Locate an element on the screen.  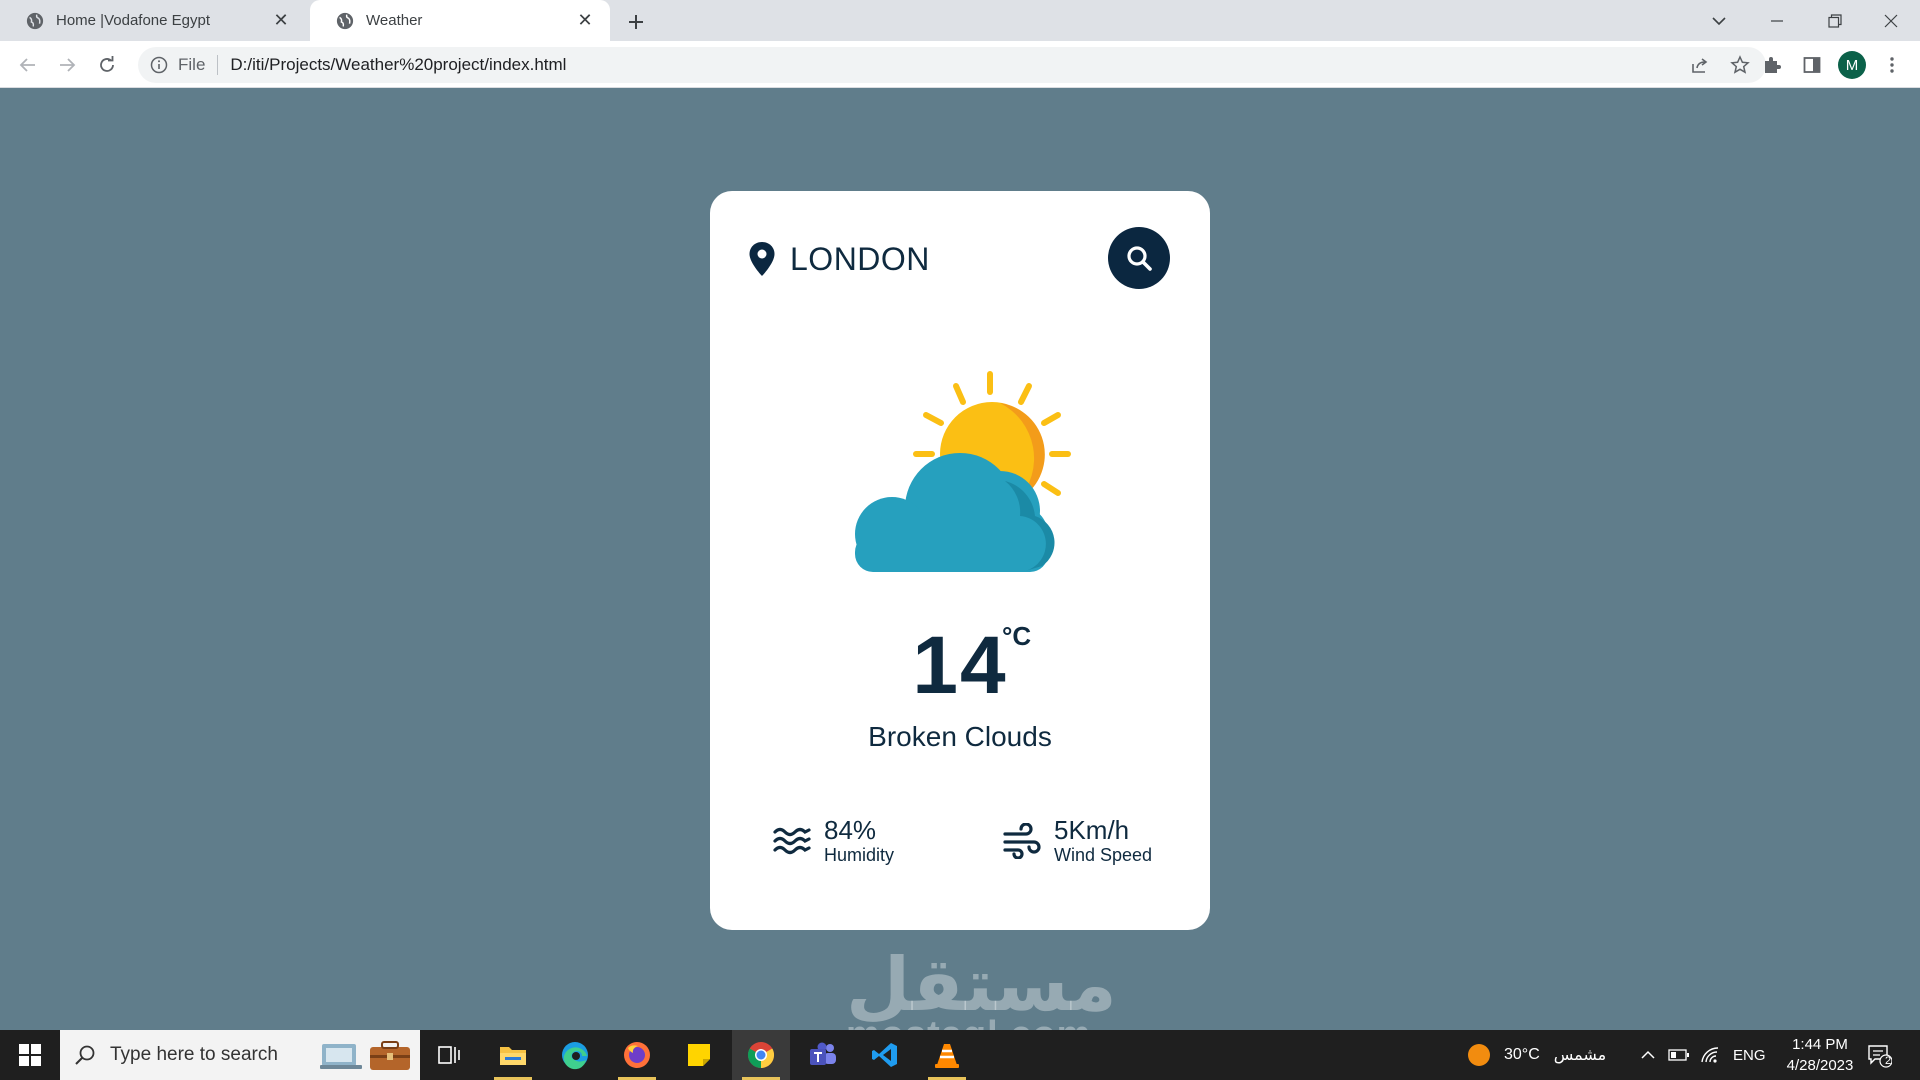
temperature-value: 14 is located at coordinates (960, 665).